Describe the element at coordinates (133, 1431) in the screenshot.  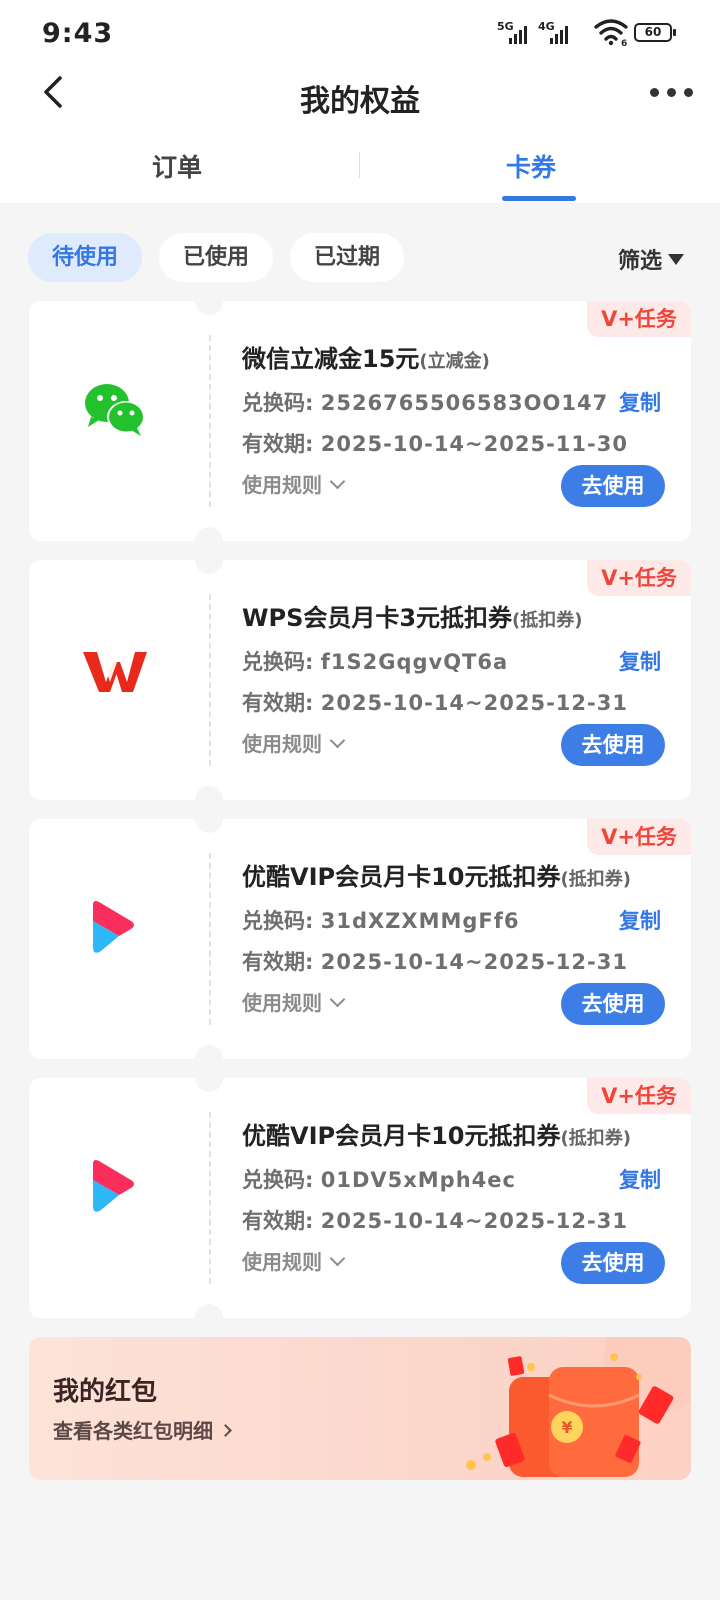
I see `red-packet-subtitle: 查看各类红包明细` at that location.